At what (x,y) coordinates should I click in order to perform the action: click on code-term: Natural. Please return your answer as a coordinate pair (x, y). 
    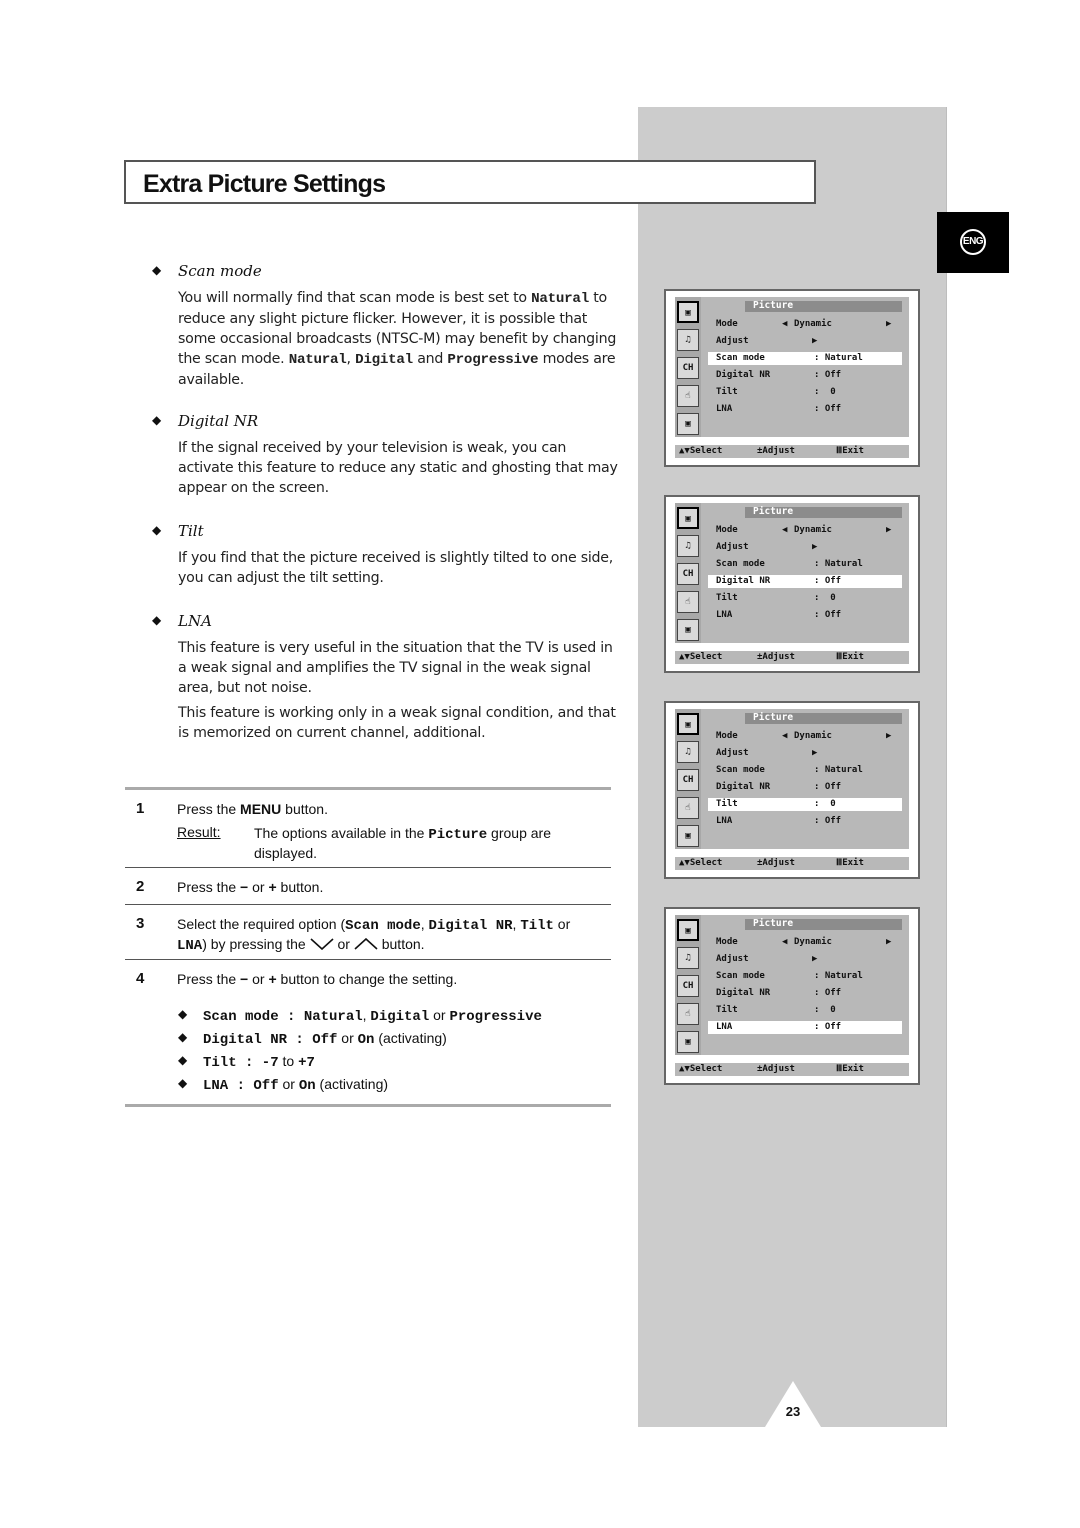
    Looking at the image, I should click on (317, 360).